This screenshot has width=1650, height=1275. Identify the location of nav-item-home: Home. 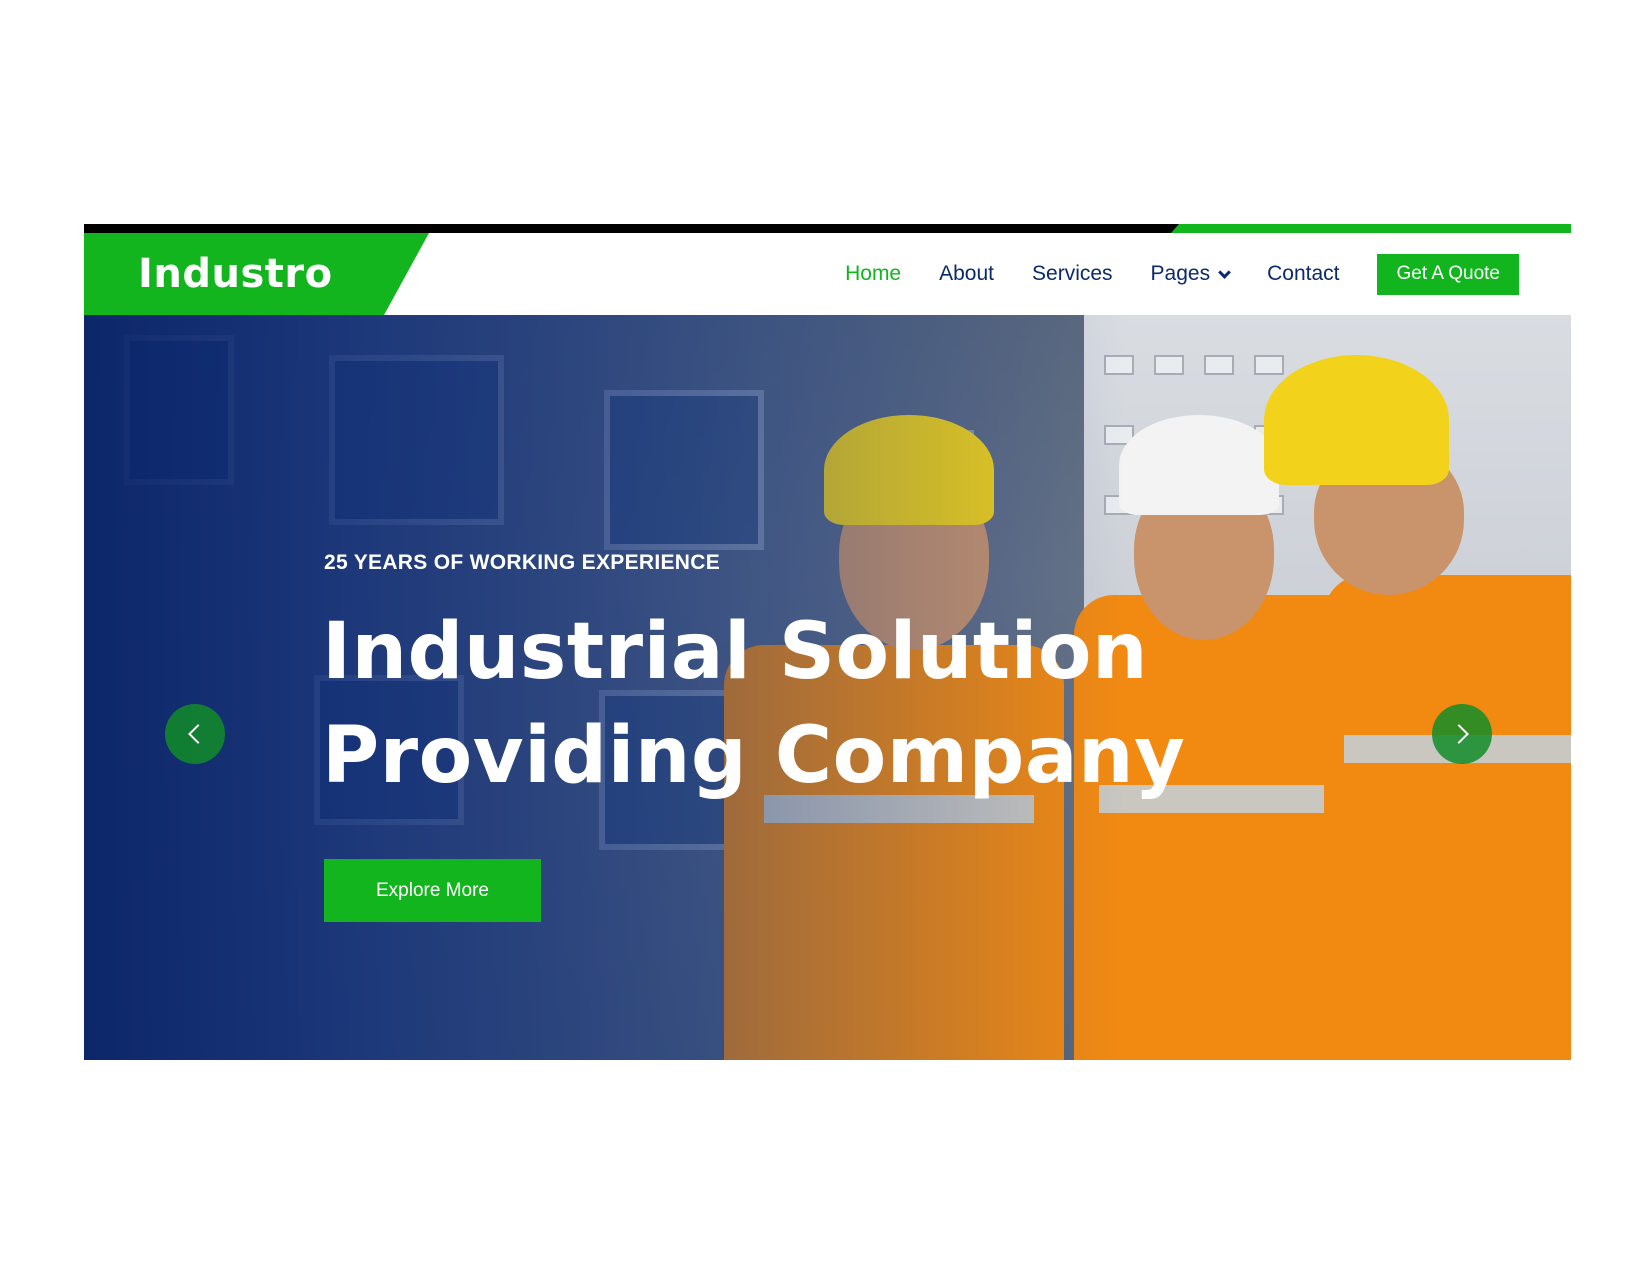
(873, 274).